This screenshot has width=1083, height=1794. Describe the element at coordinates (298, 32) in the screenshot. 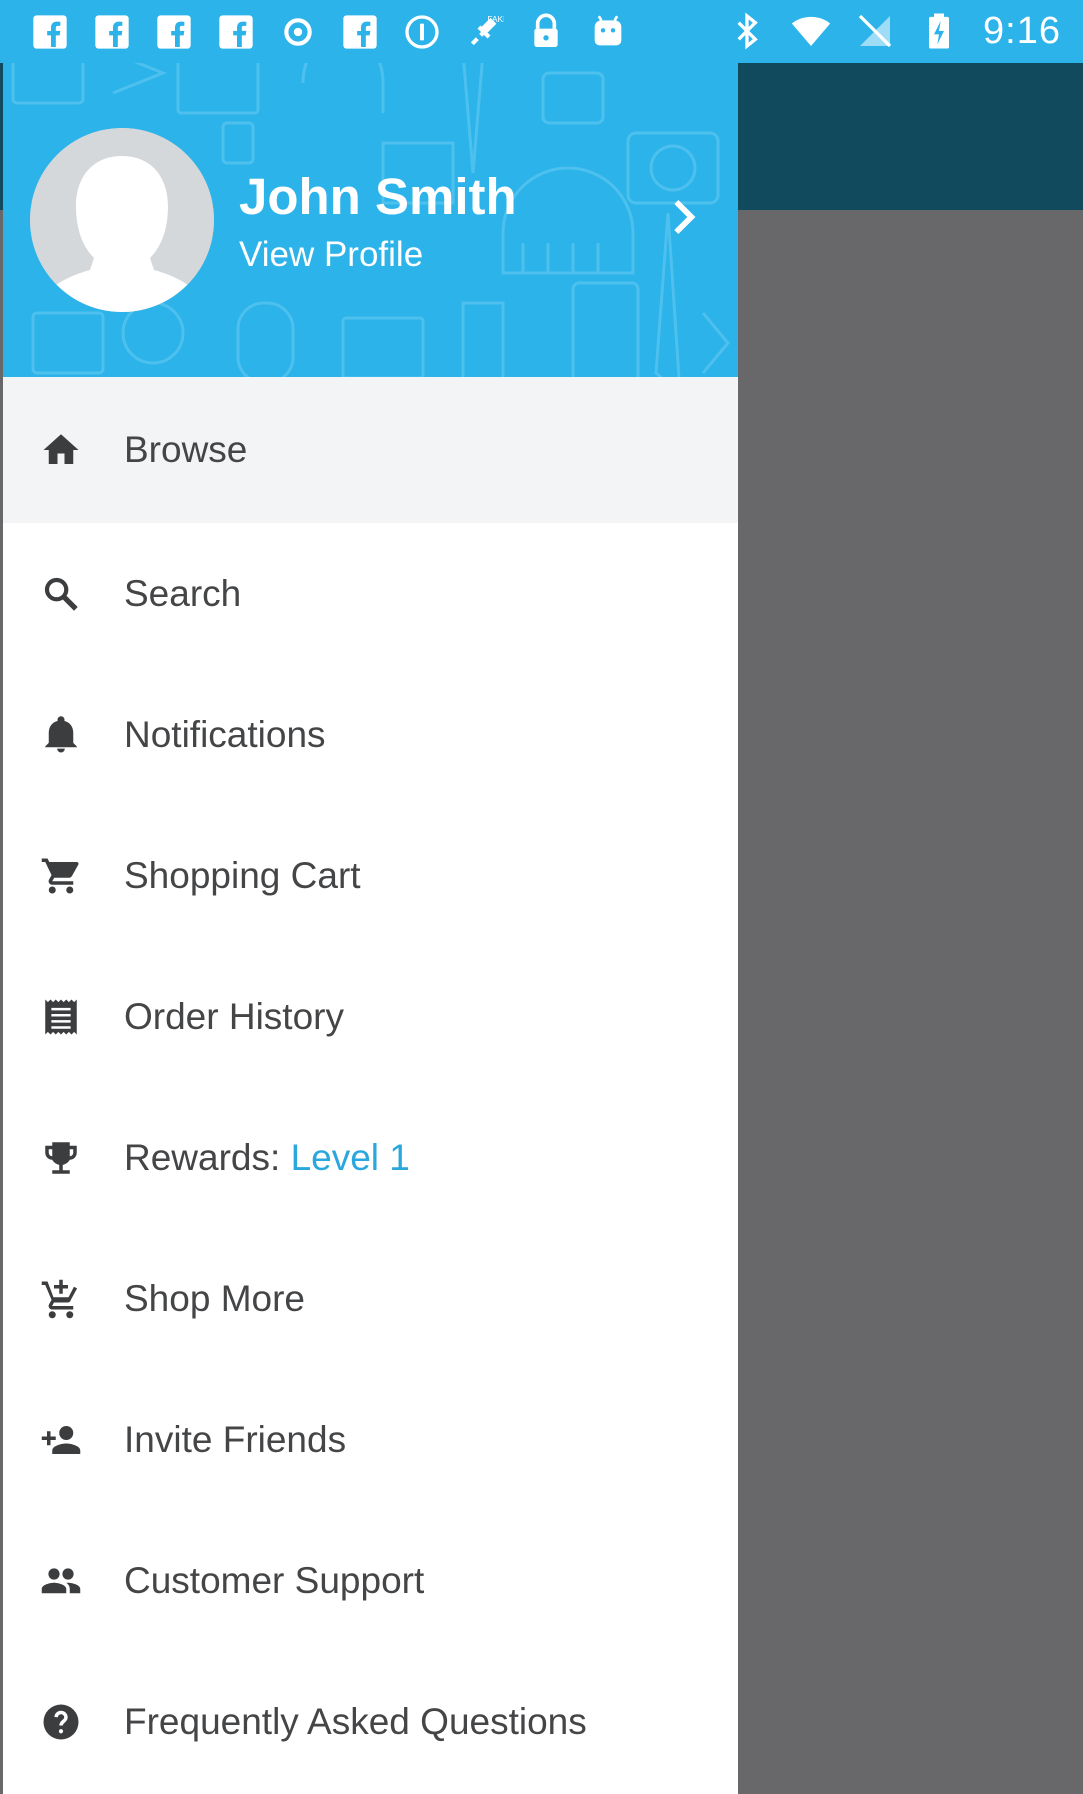

I see `record-icon` at that location.